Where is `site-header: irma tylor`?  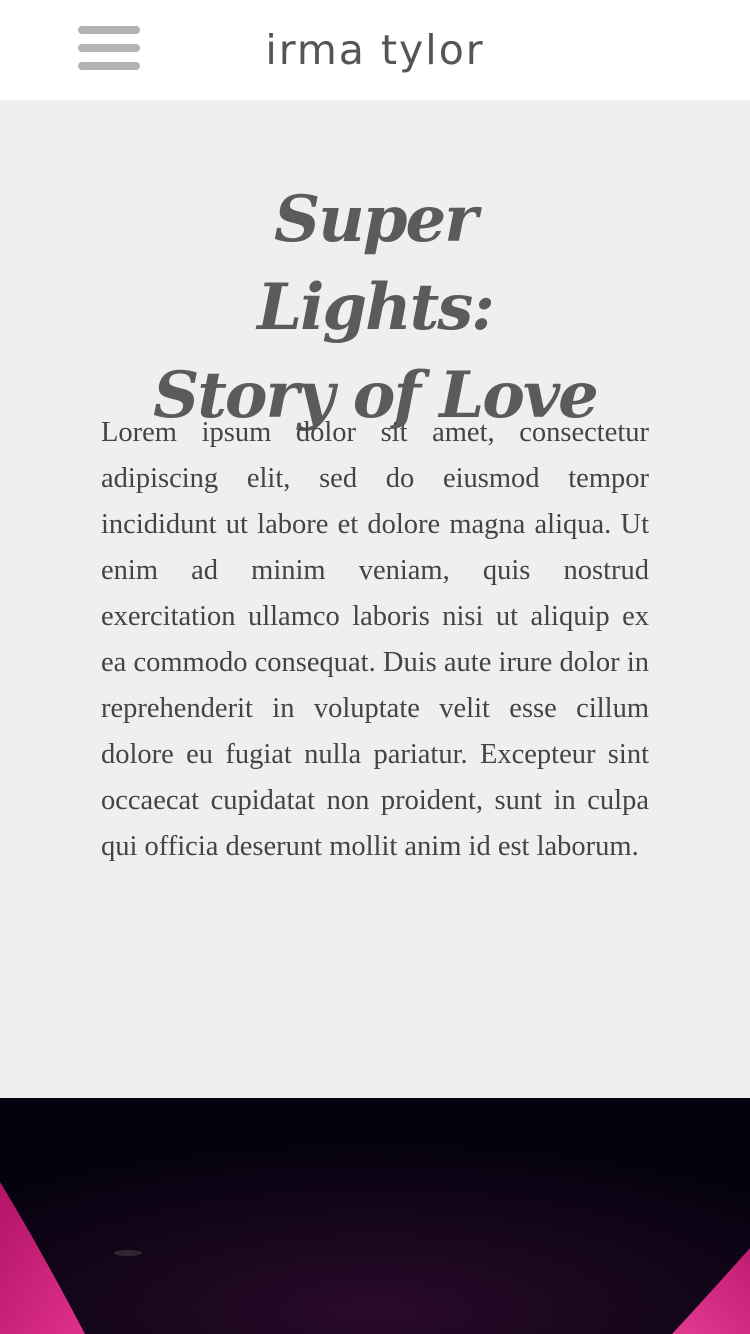
site-header: irma tylor is located at coordinates (375, 50).